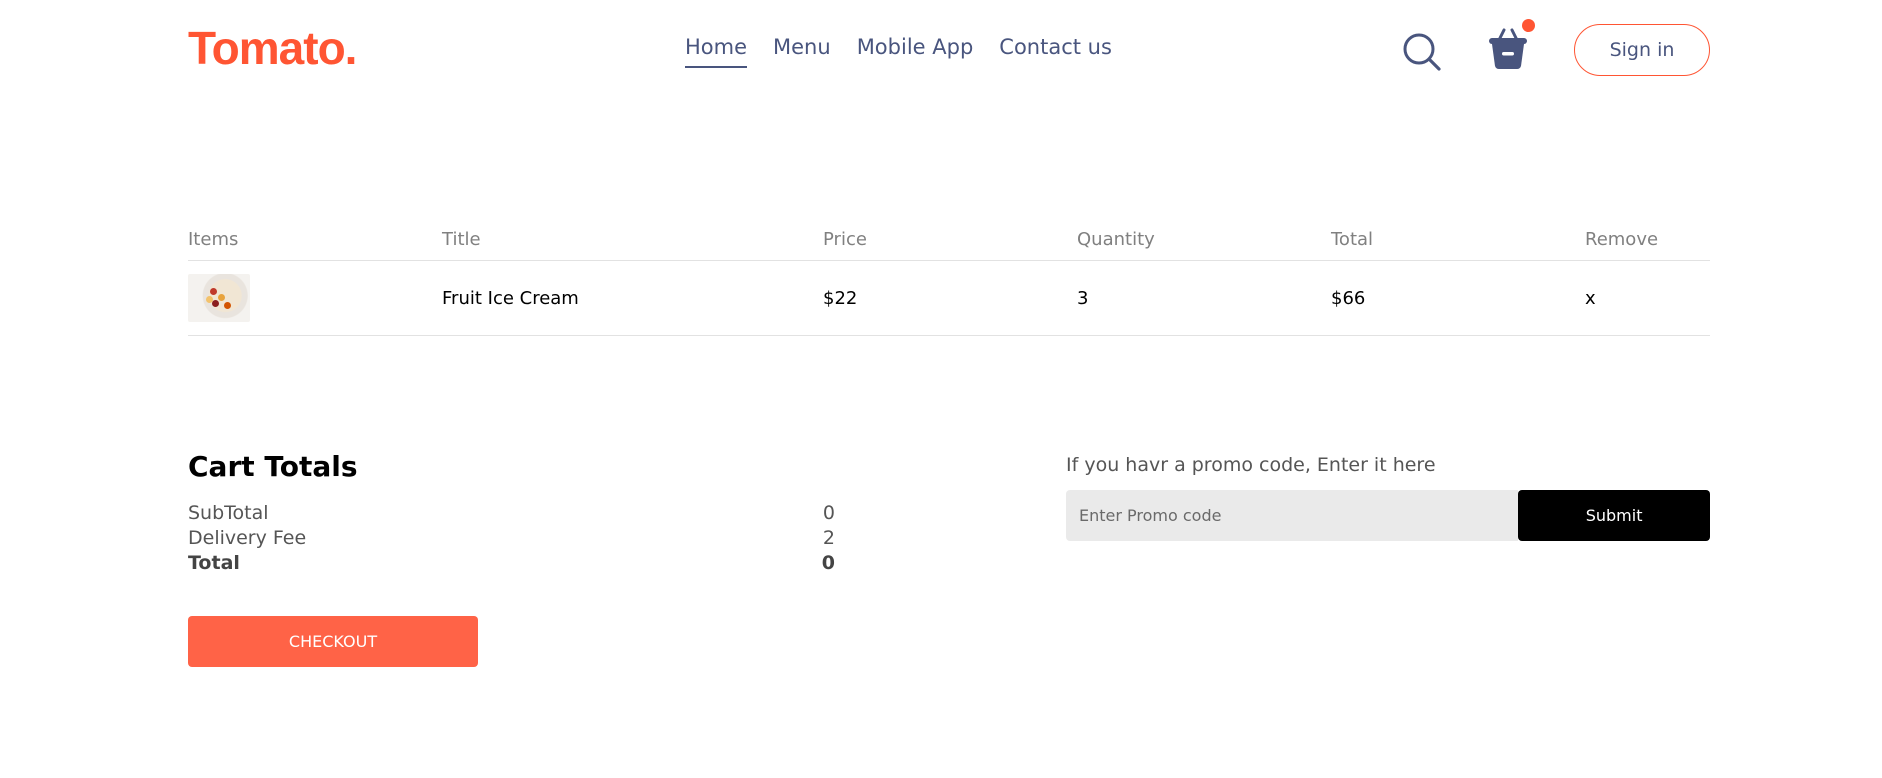  What do you see at coordinates (228, 513) in the screenshot?
I see `subtotal-label: SubTotal` at bounding box center [228, 513].